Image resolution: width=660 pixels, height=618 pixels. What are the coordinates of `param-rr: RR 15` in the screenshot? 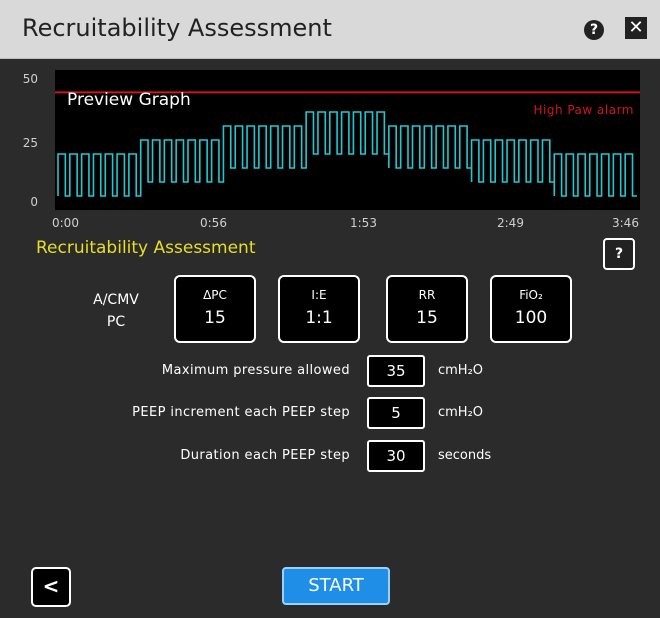 It's located at (427, 309).